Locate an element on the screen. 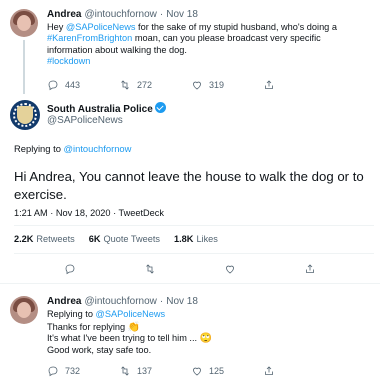 The width and height of the screenshot is (380, 384). quote-tweets-stat: 6K Quote Tweets is located at coordinates (124, 239).